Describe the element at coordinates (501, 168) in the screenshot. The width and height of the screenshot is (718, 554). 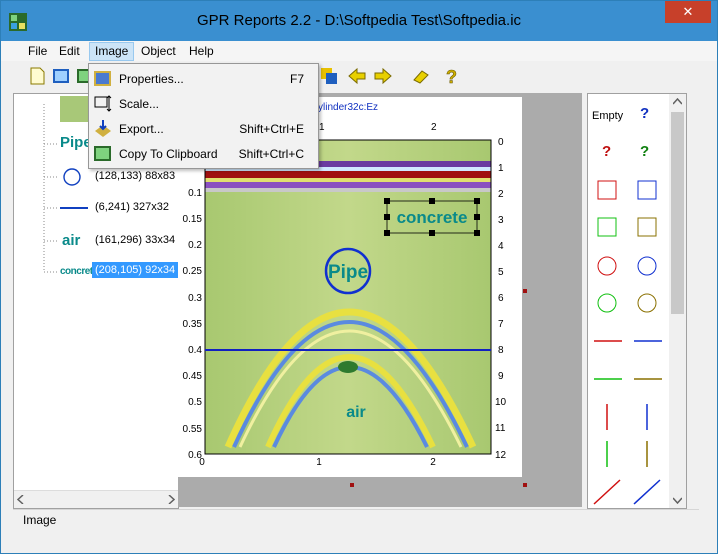
I see `right-tick-label: 1` at that location.